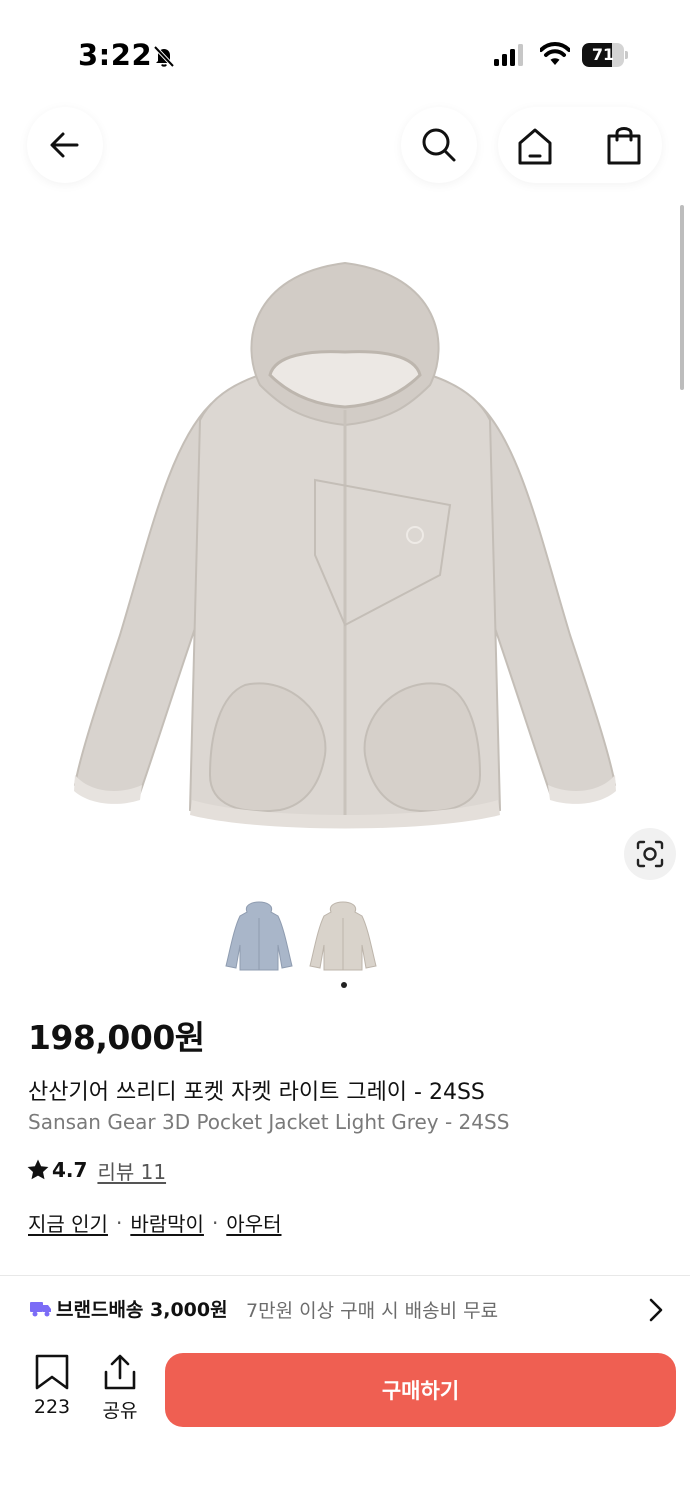  Describe the element at coordinates (68, 1222) in the screenshot. I see `tag-popular: 지금 인기` at that location.